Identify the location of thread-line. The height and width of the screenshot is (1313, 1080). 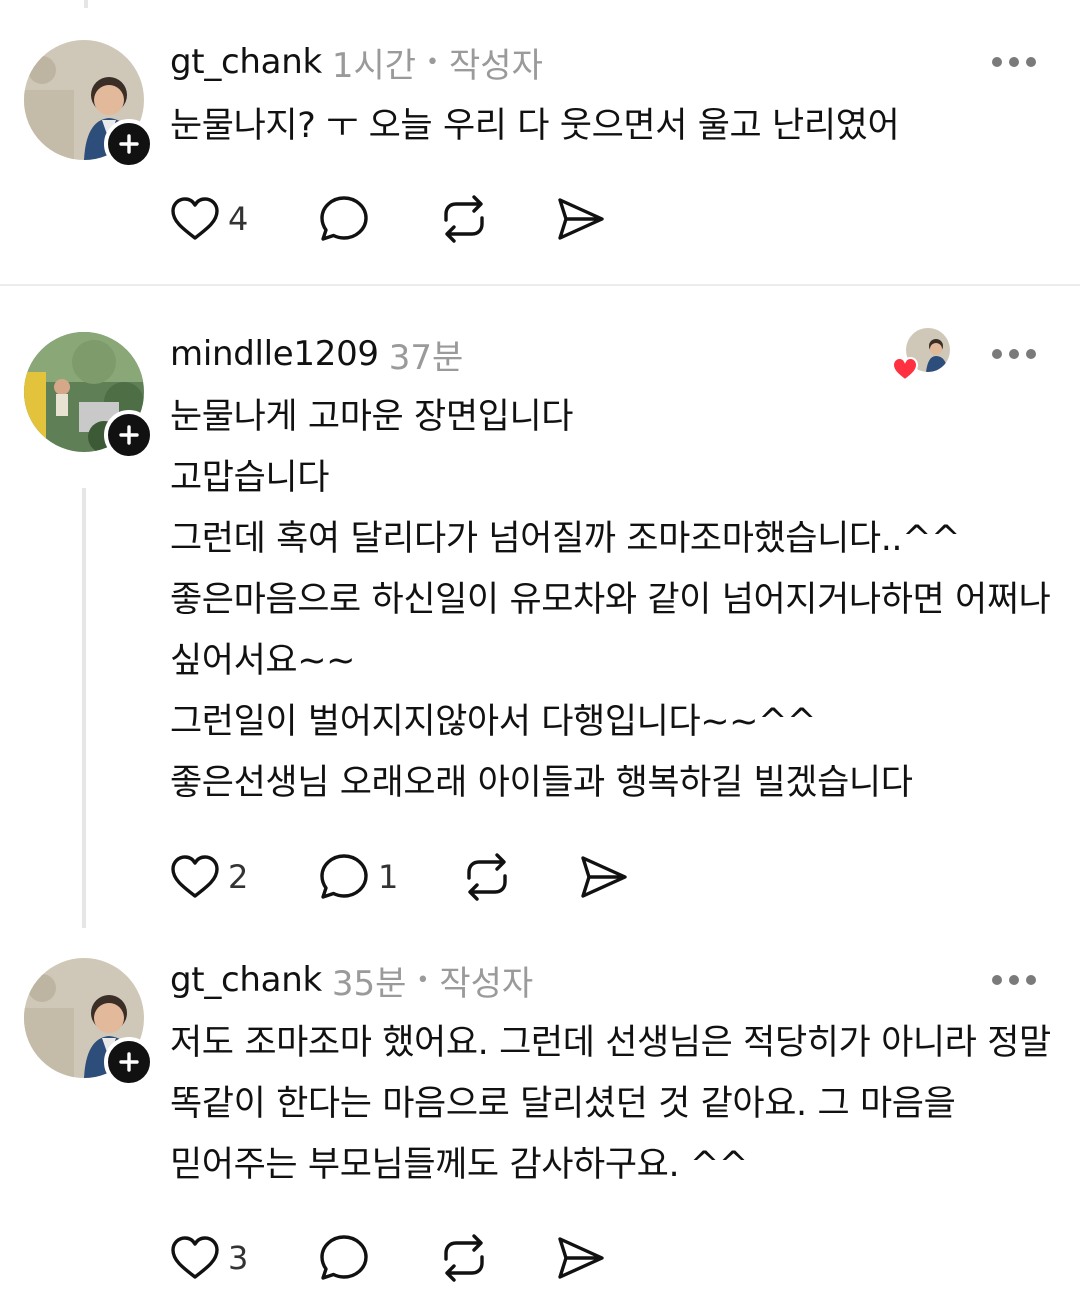
(84, 708).